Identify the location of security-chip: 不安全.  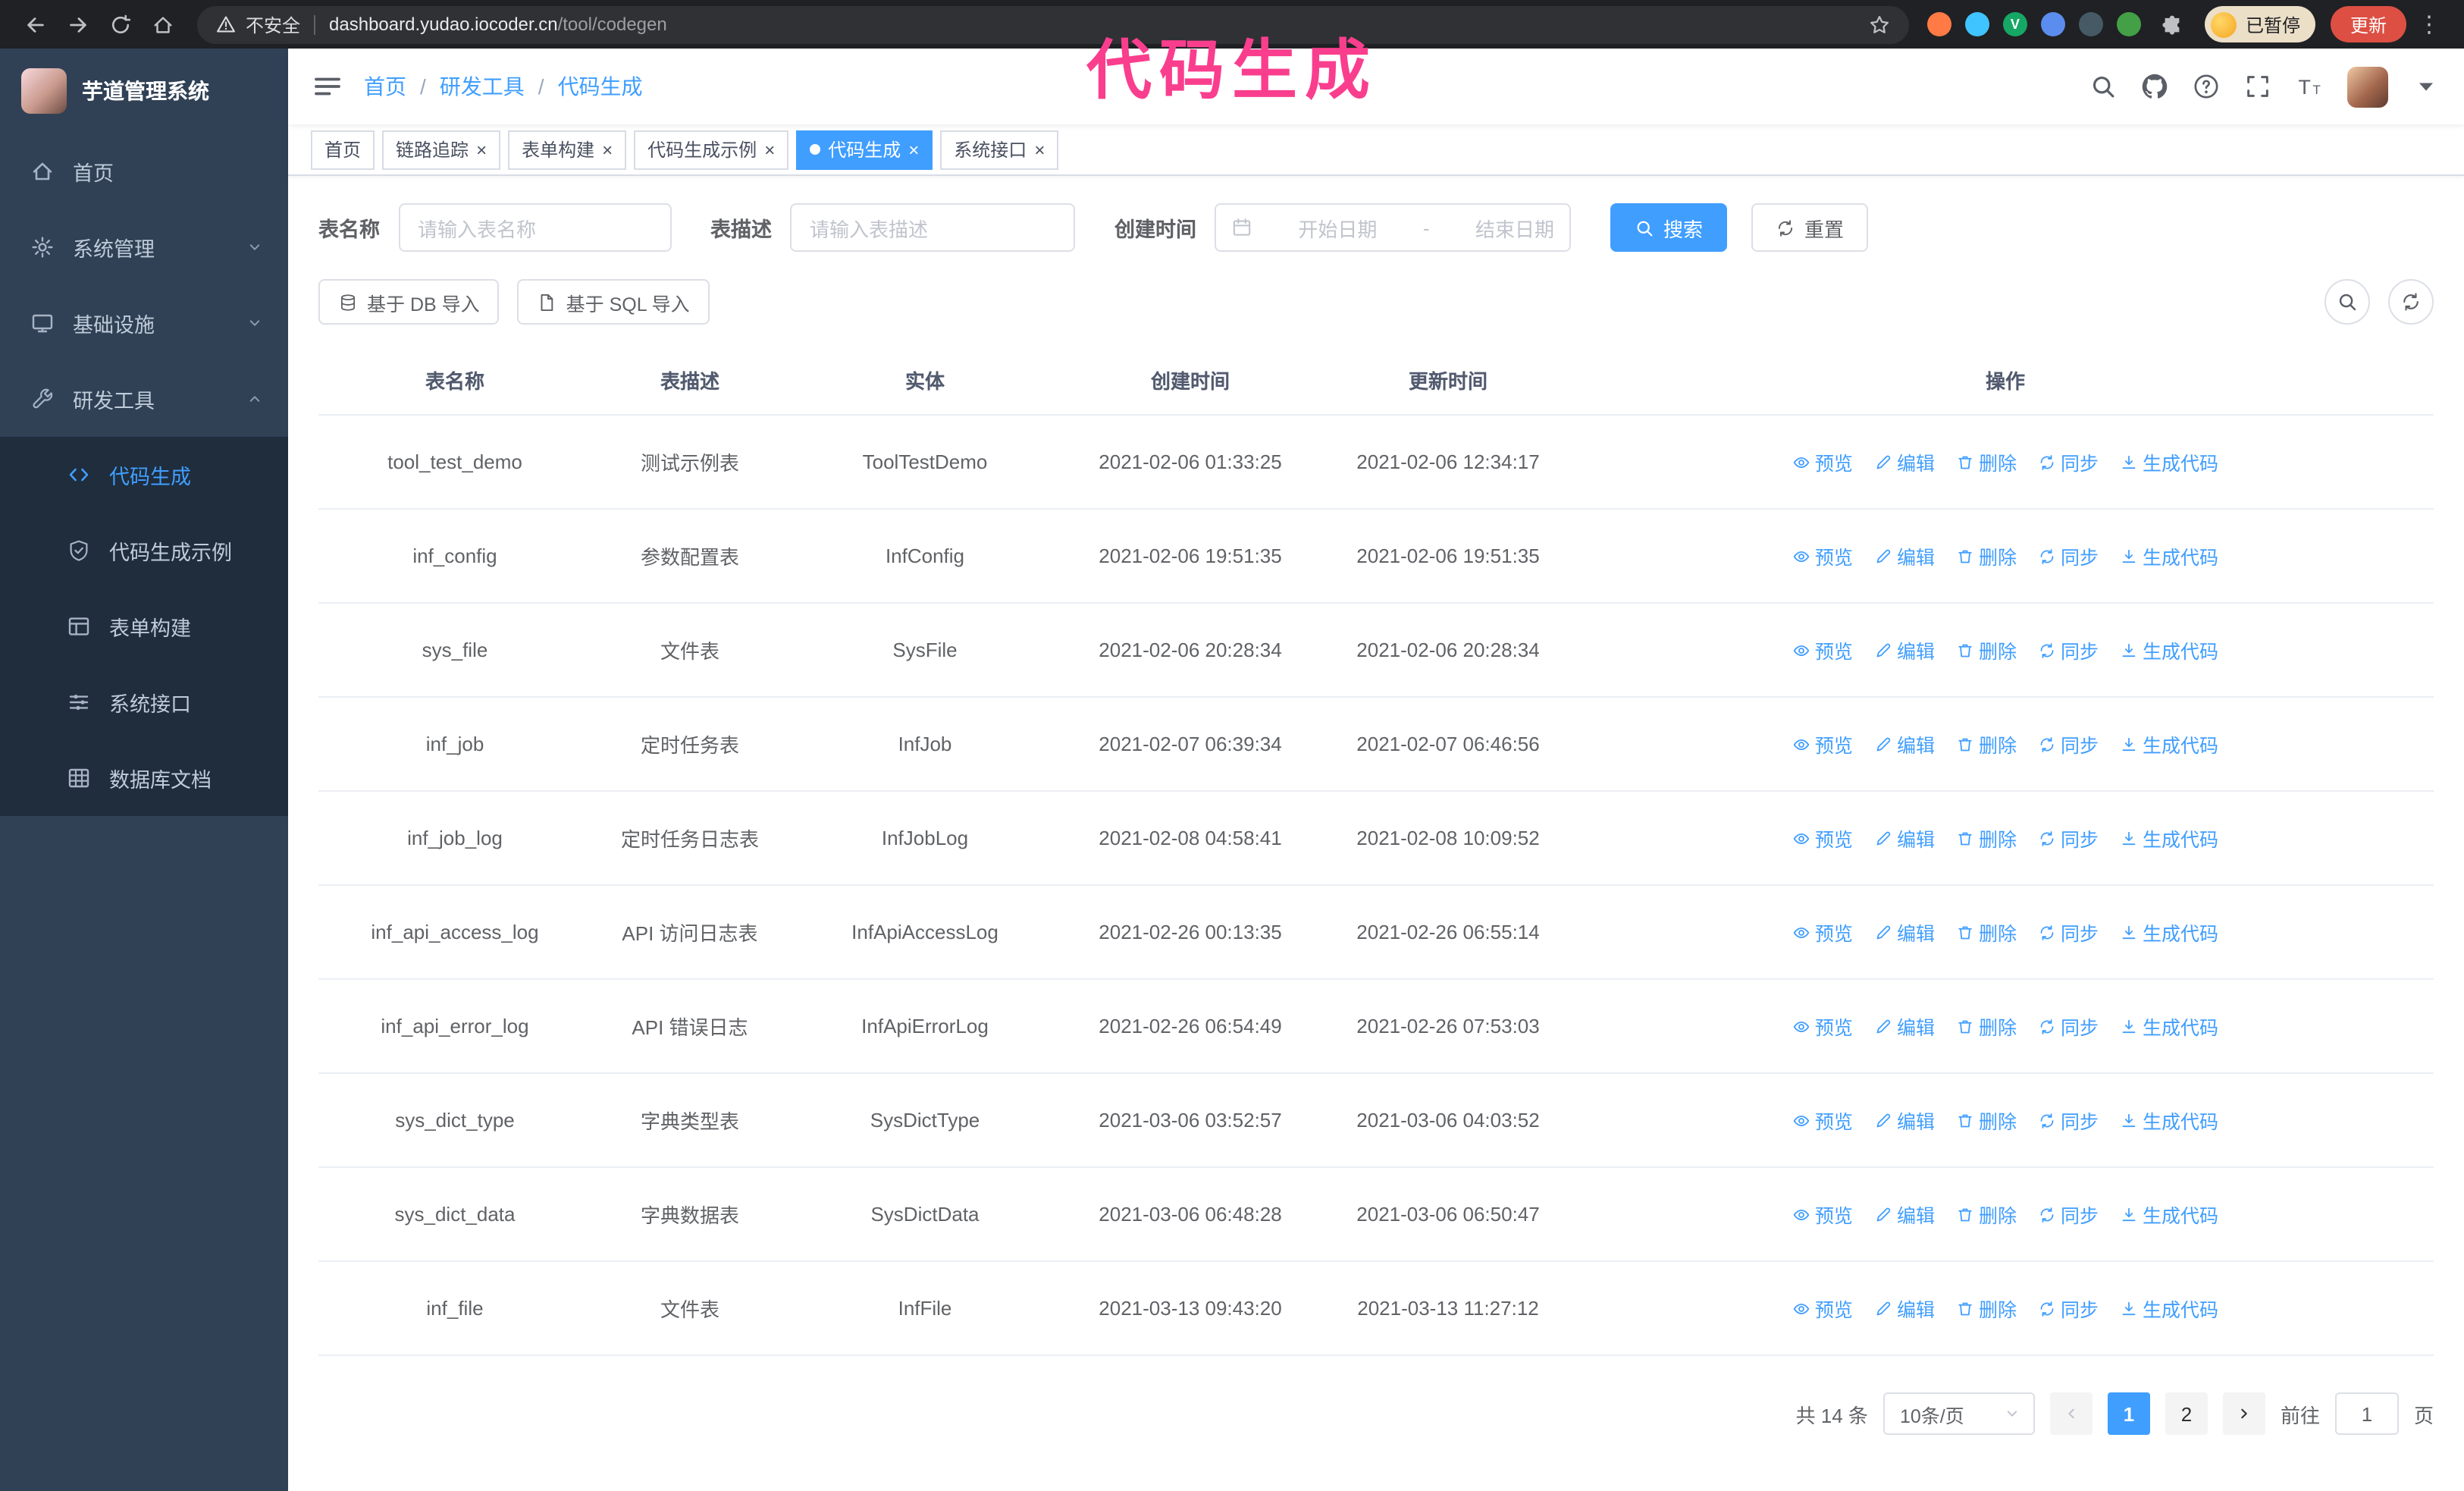
(258, 24).